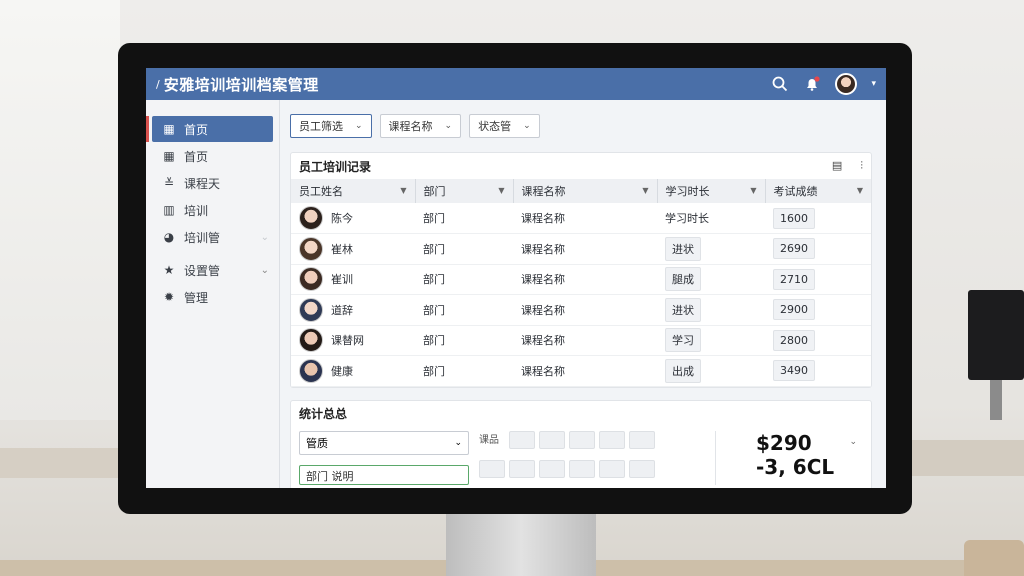 The height and width of the screenshot is (576, 1024). I want to click on table-row: 崔林 部门 课程名称 进状 2690, so click(581, 249).